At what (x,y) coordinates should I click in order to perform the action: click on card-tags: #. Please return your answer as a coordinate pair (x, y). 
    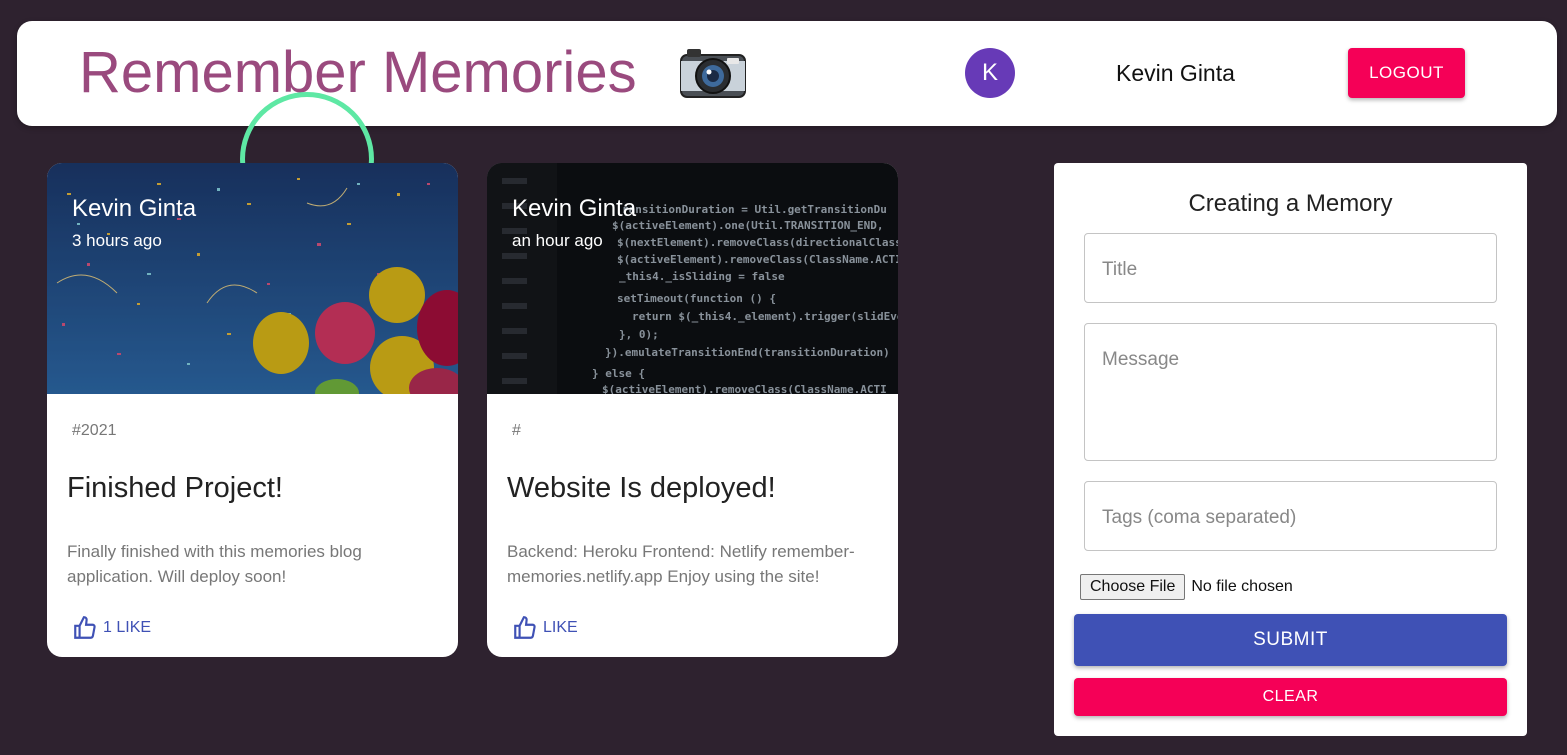
    Looking at the image, I should click on (516, 430).